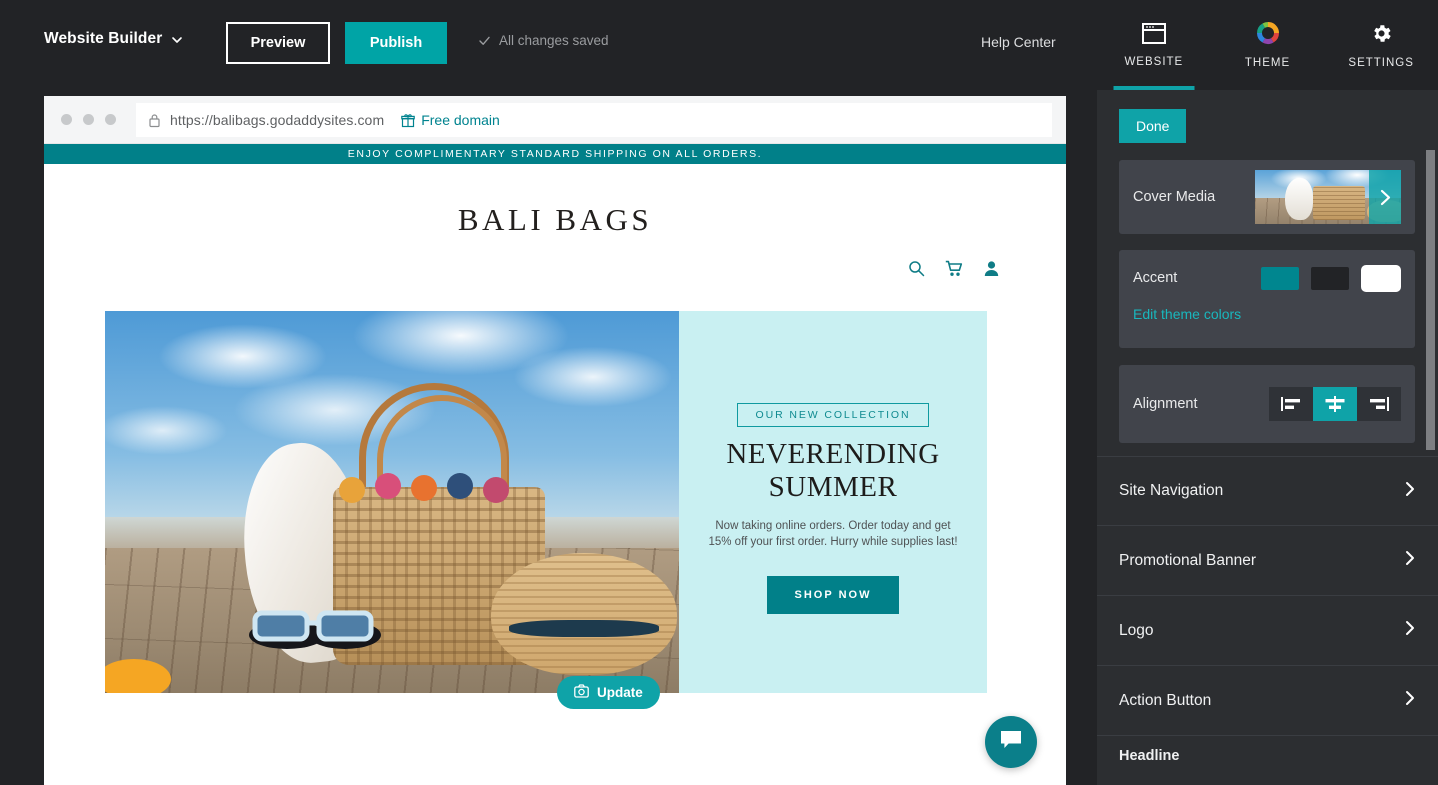  I want to click on section-action-button: Action Button, so click(1267, 701).